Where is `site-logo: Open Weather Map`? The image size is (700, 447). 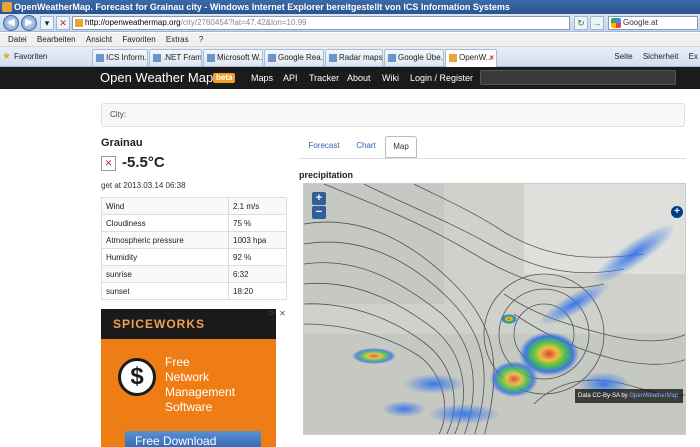 site-logo: Open Weather Map is located at coordinates (156, 78).